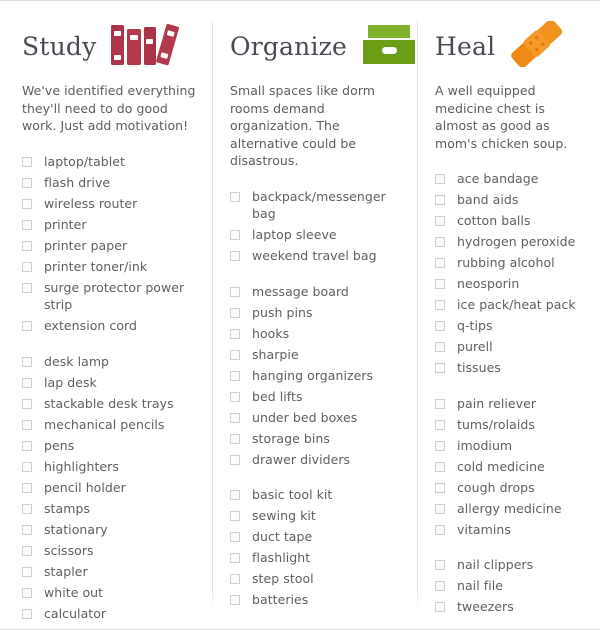 The image size is (600, 630). Describe the element at coordinates (318, 600) in the screenshot. I see `list-item: batteries` at that location.